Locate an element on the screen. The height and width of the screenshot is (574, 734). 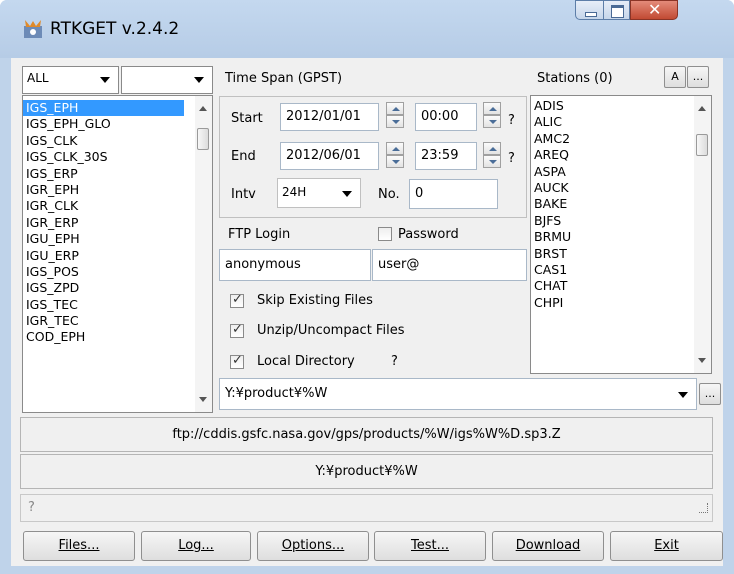
chevron-down-icon is located at coordinates (683, 395).